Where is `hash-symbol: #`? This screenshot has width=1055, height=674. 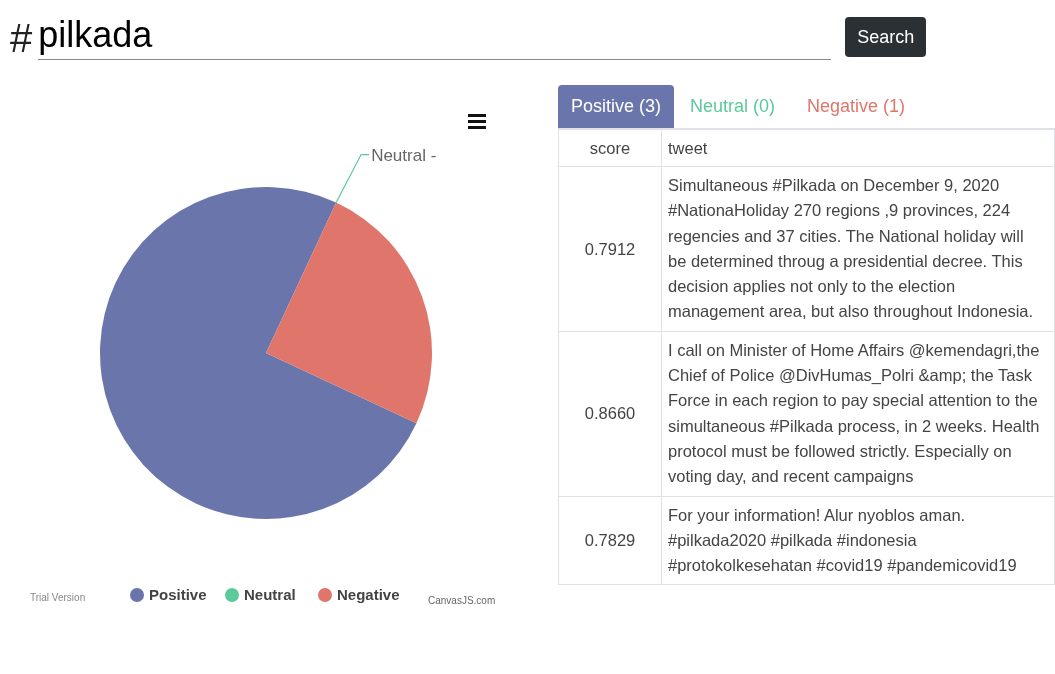 hash-symbol: # is located at coordinates (21, 38).